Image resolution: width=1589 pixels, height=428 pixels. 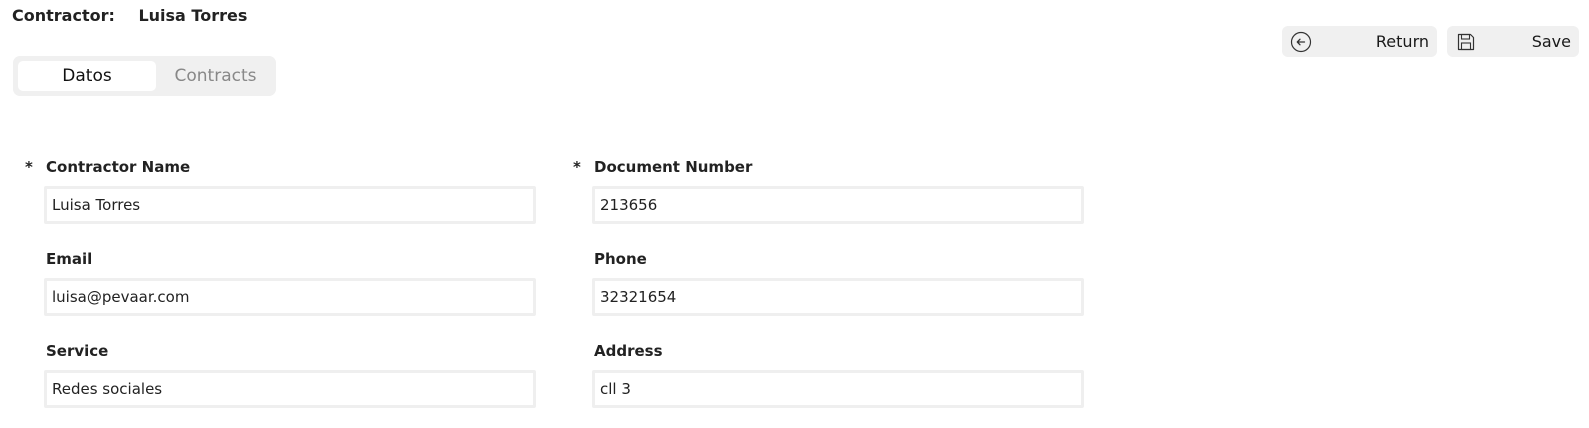 I want to click on service-input, so click(x=290, y=389).